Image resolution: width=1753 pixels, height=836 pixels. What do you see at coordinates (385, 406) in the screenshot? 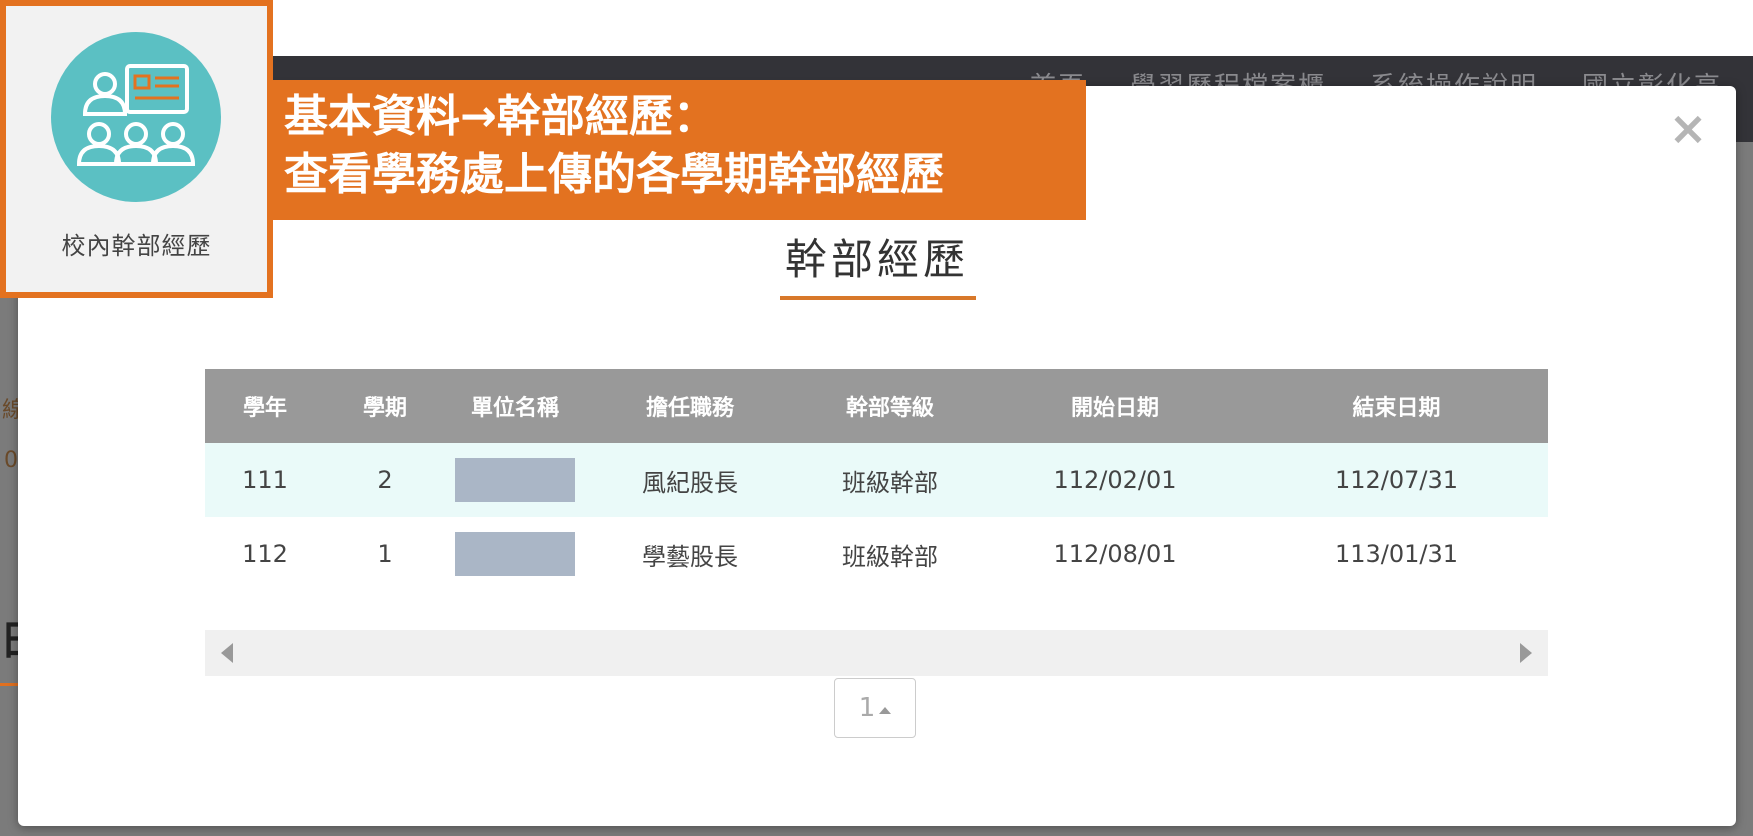
I see `column-header-semester: 學期` at bounding box center [385, 406].